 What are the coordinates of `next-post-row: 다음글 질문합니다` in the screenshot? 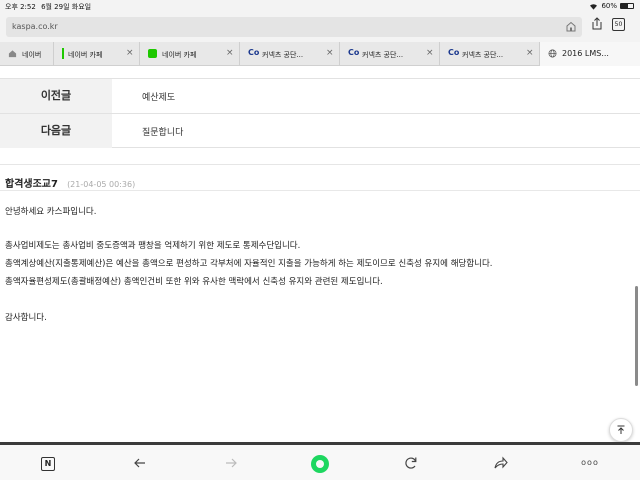 It's located at (320, 130).